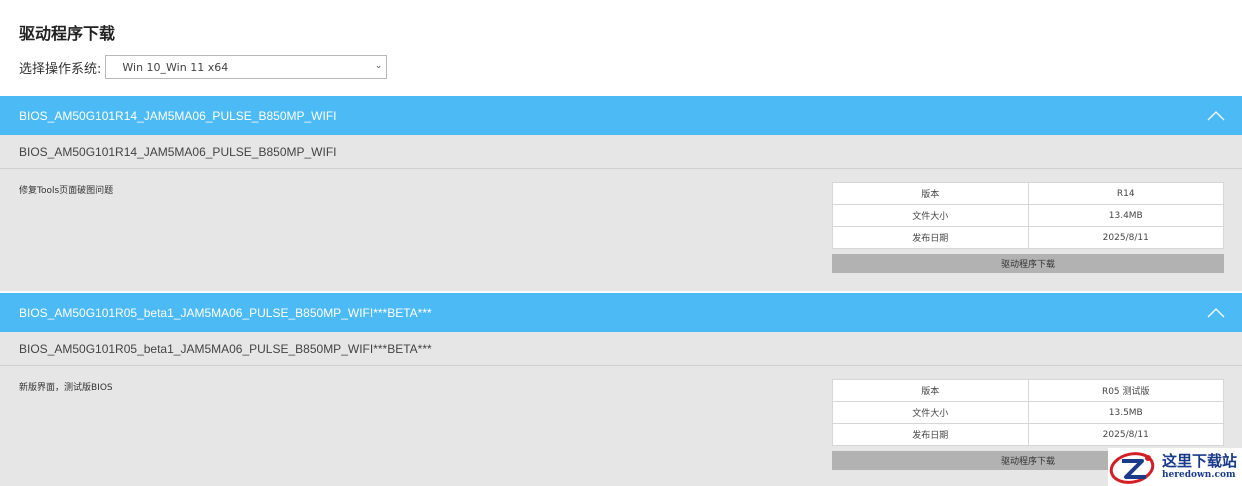 The height and width of the screenshot is (486, 1242). What do you see at coordinates (1199, 475) in the screenshot?
I see `watermark-url: heredown.com` at bounding box center [1199, 475].